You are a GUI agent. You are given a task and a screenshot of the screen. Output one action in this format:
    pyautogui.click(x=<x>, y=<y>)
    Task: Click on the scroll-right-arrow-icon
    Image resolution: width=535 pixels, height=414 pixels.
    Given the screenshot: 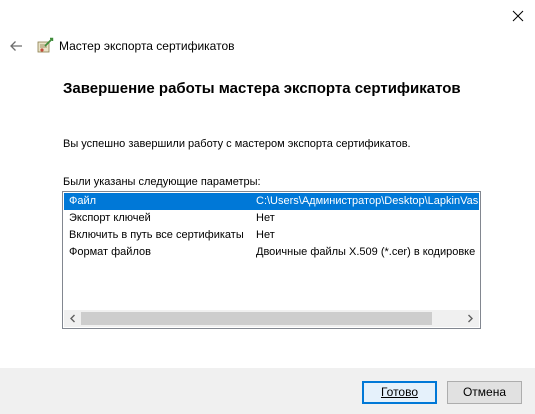 What is the action you would take?
    pyautogui.click(x=470, y=318)
    